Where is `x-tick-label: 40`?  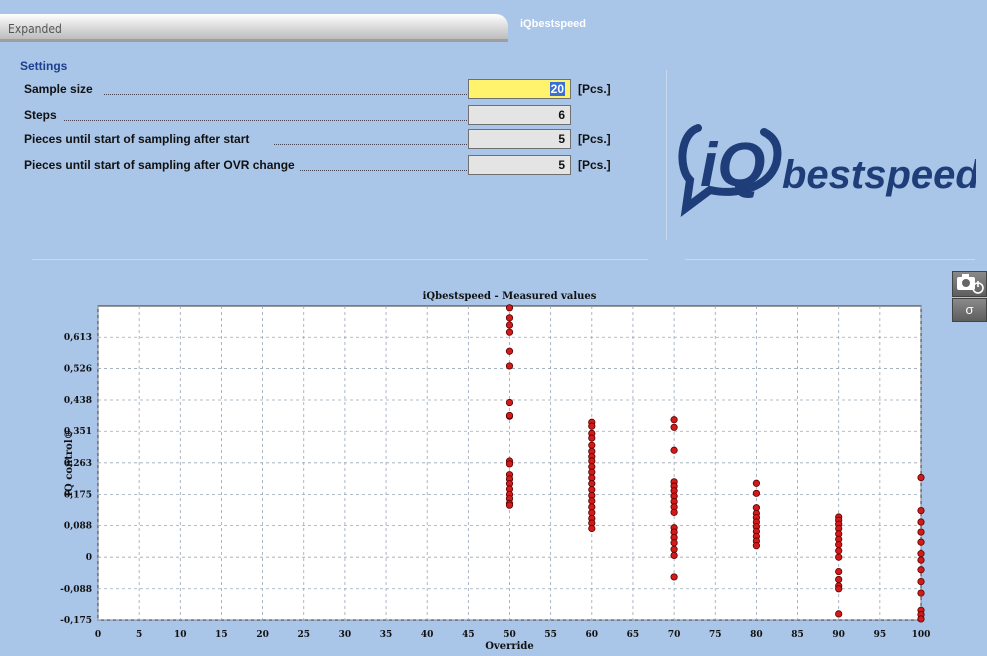 x-tick-label: 40 is located at coordinates (427, 635).